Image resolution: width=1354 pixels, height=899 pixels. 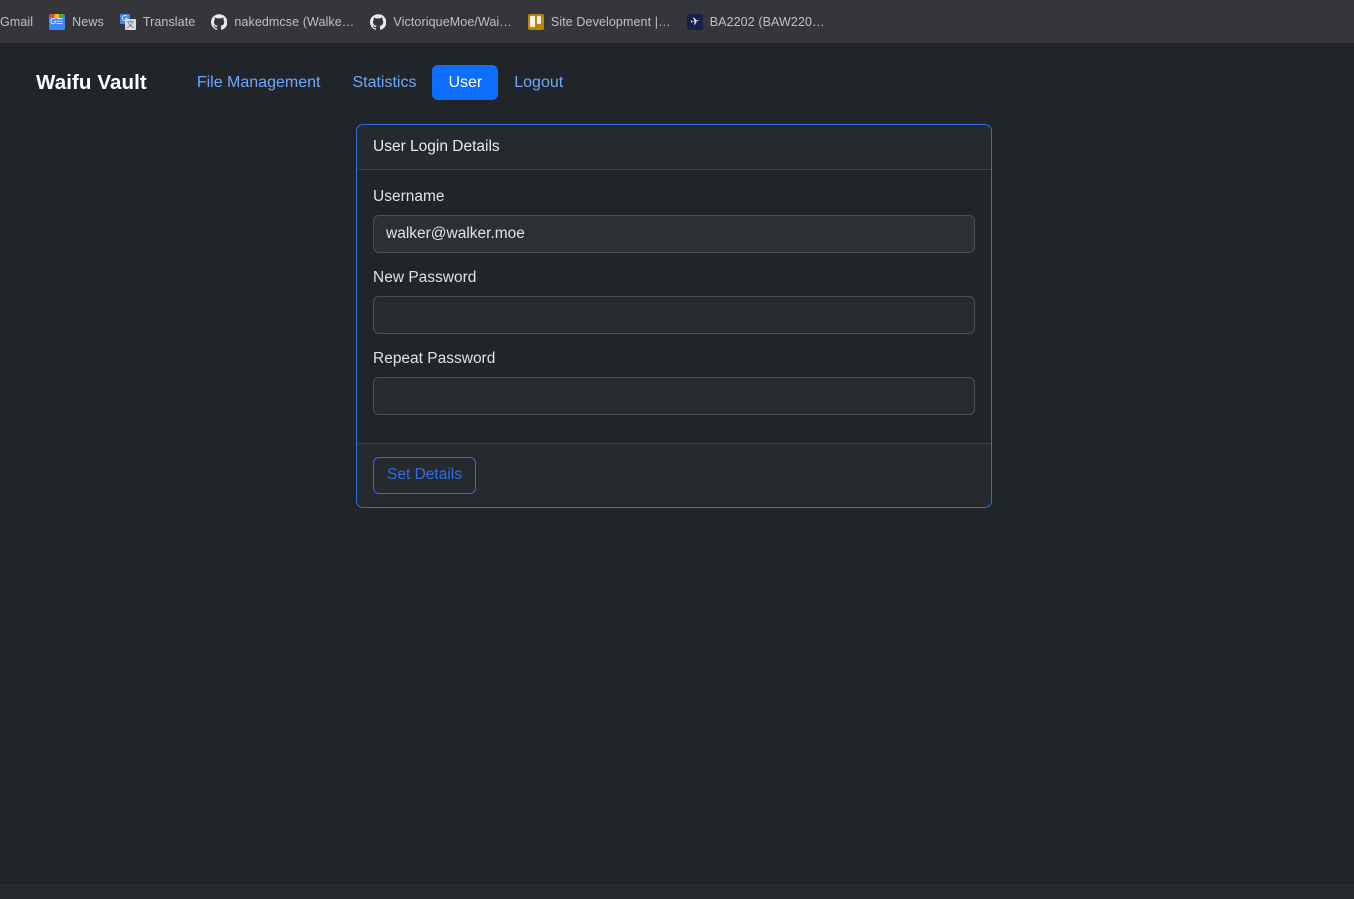 What do you see at coordinates (674, 234) in the screenshot?
I see `username-input` at bounding box center [674, 234].